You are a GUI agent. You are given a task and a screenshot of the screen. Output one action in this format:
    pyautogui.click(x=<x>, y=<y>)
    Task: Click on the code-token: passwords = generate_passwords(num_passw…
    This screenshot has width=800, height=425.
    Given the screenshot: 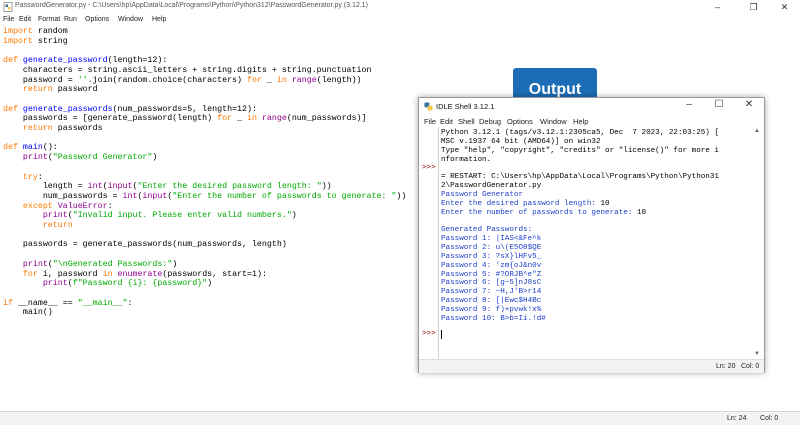 What is the action you would take?
    pyautogui.click(x=145, y=245)
    